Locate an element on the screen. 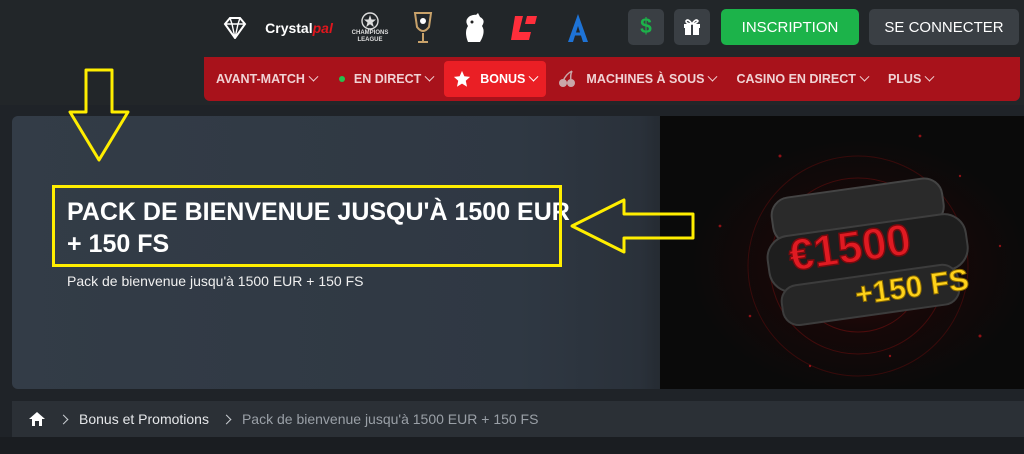 The height and width of the screenshot is (454, 1024). cherry-icon is located at coordinates (567, 78).